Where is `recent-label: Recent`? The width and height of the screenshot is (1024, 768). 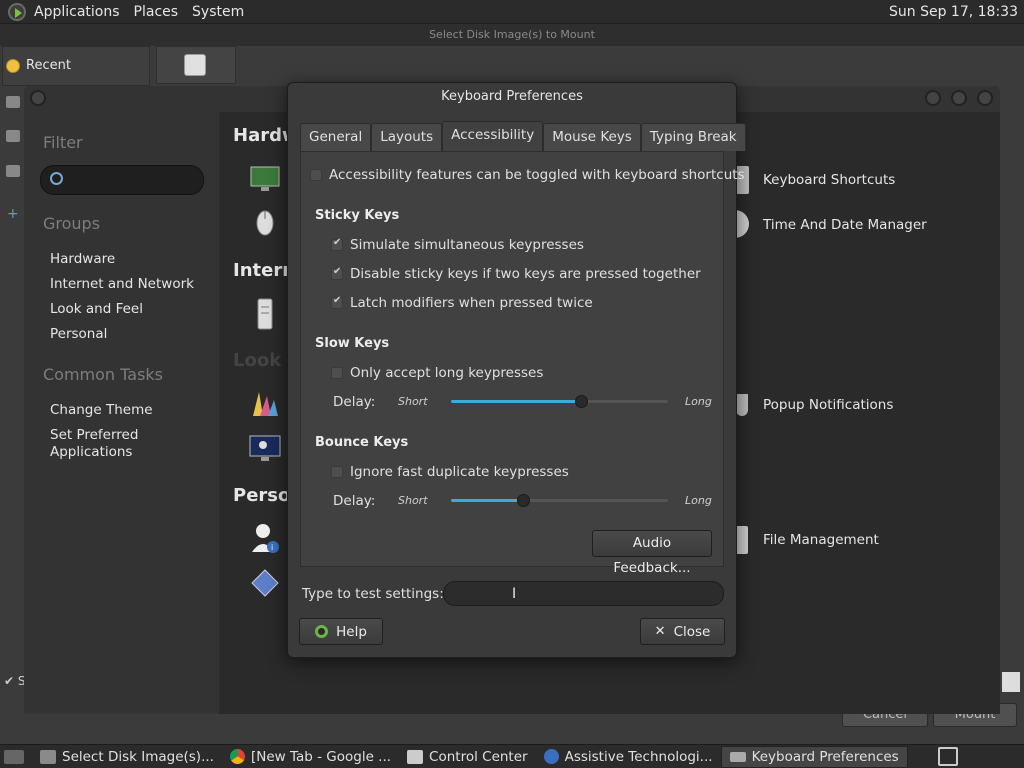 recent-label: Recent is located at coordinates (48, 65).